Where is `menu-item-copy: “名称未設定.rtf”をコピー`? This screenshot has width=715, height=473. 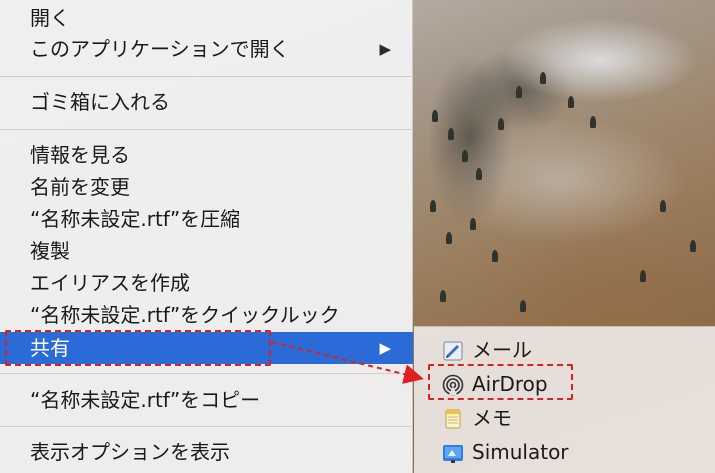 menu-item-copy: “名称未設定.rtf”をコピー is located at coordinates (206, 400).